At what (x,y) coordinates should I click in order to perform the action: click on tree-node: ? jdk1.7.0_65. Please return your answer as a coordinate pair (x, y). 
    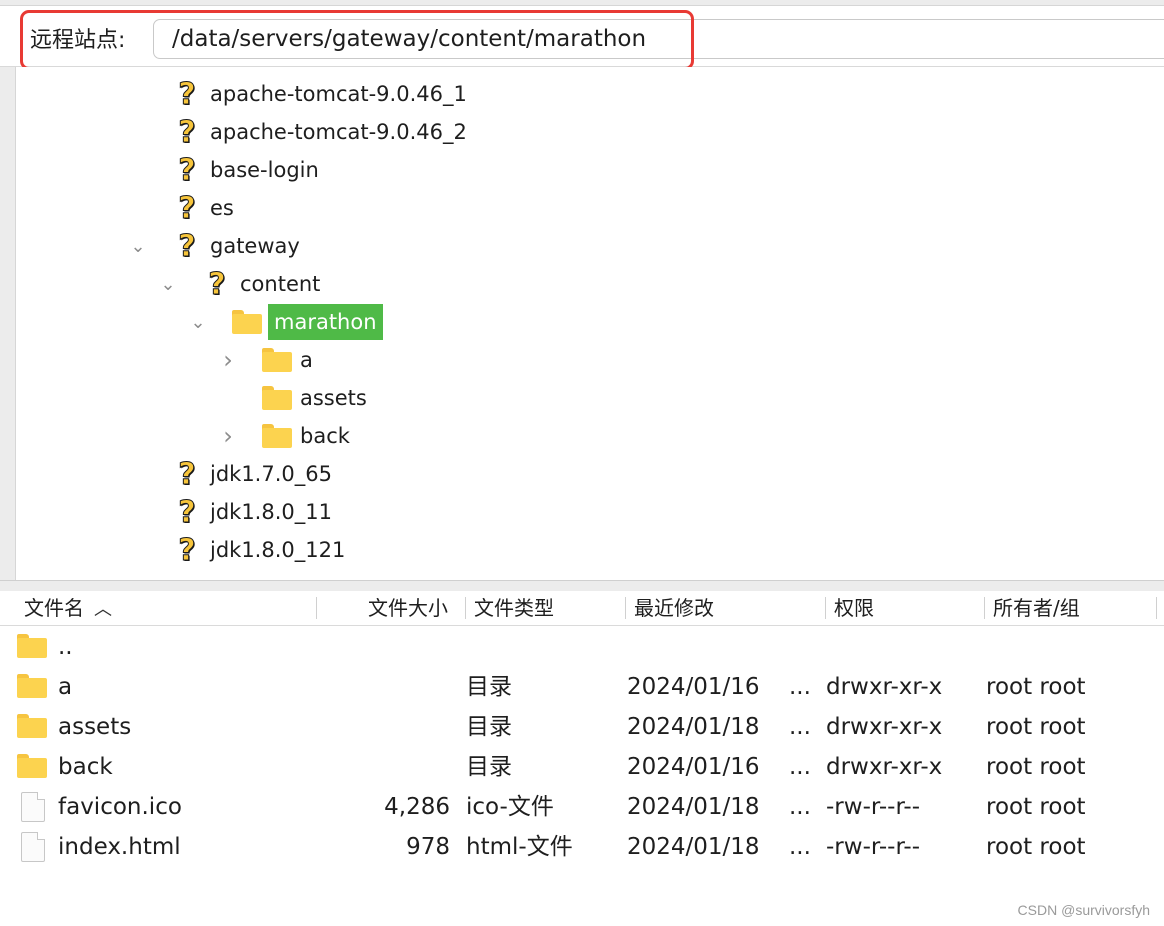
    Looking at the image, I should click on (252, 474).